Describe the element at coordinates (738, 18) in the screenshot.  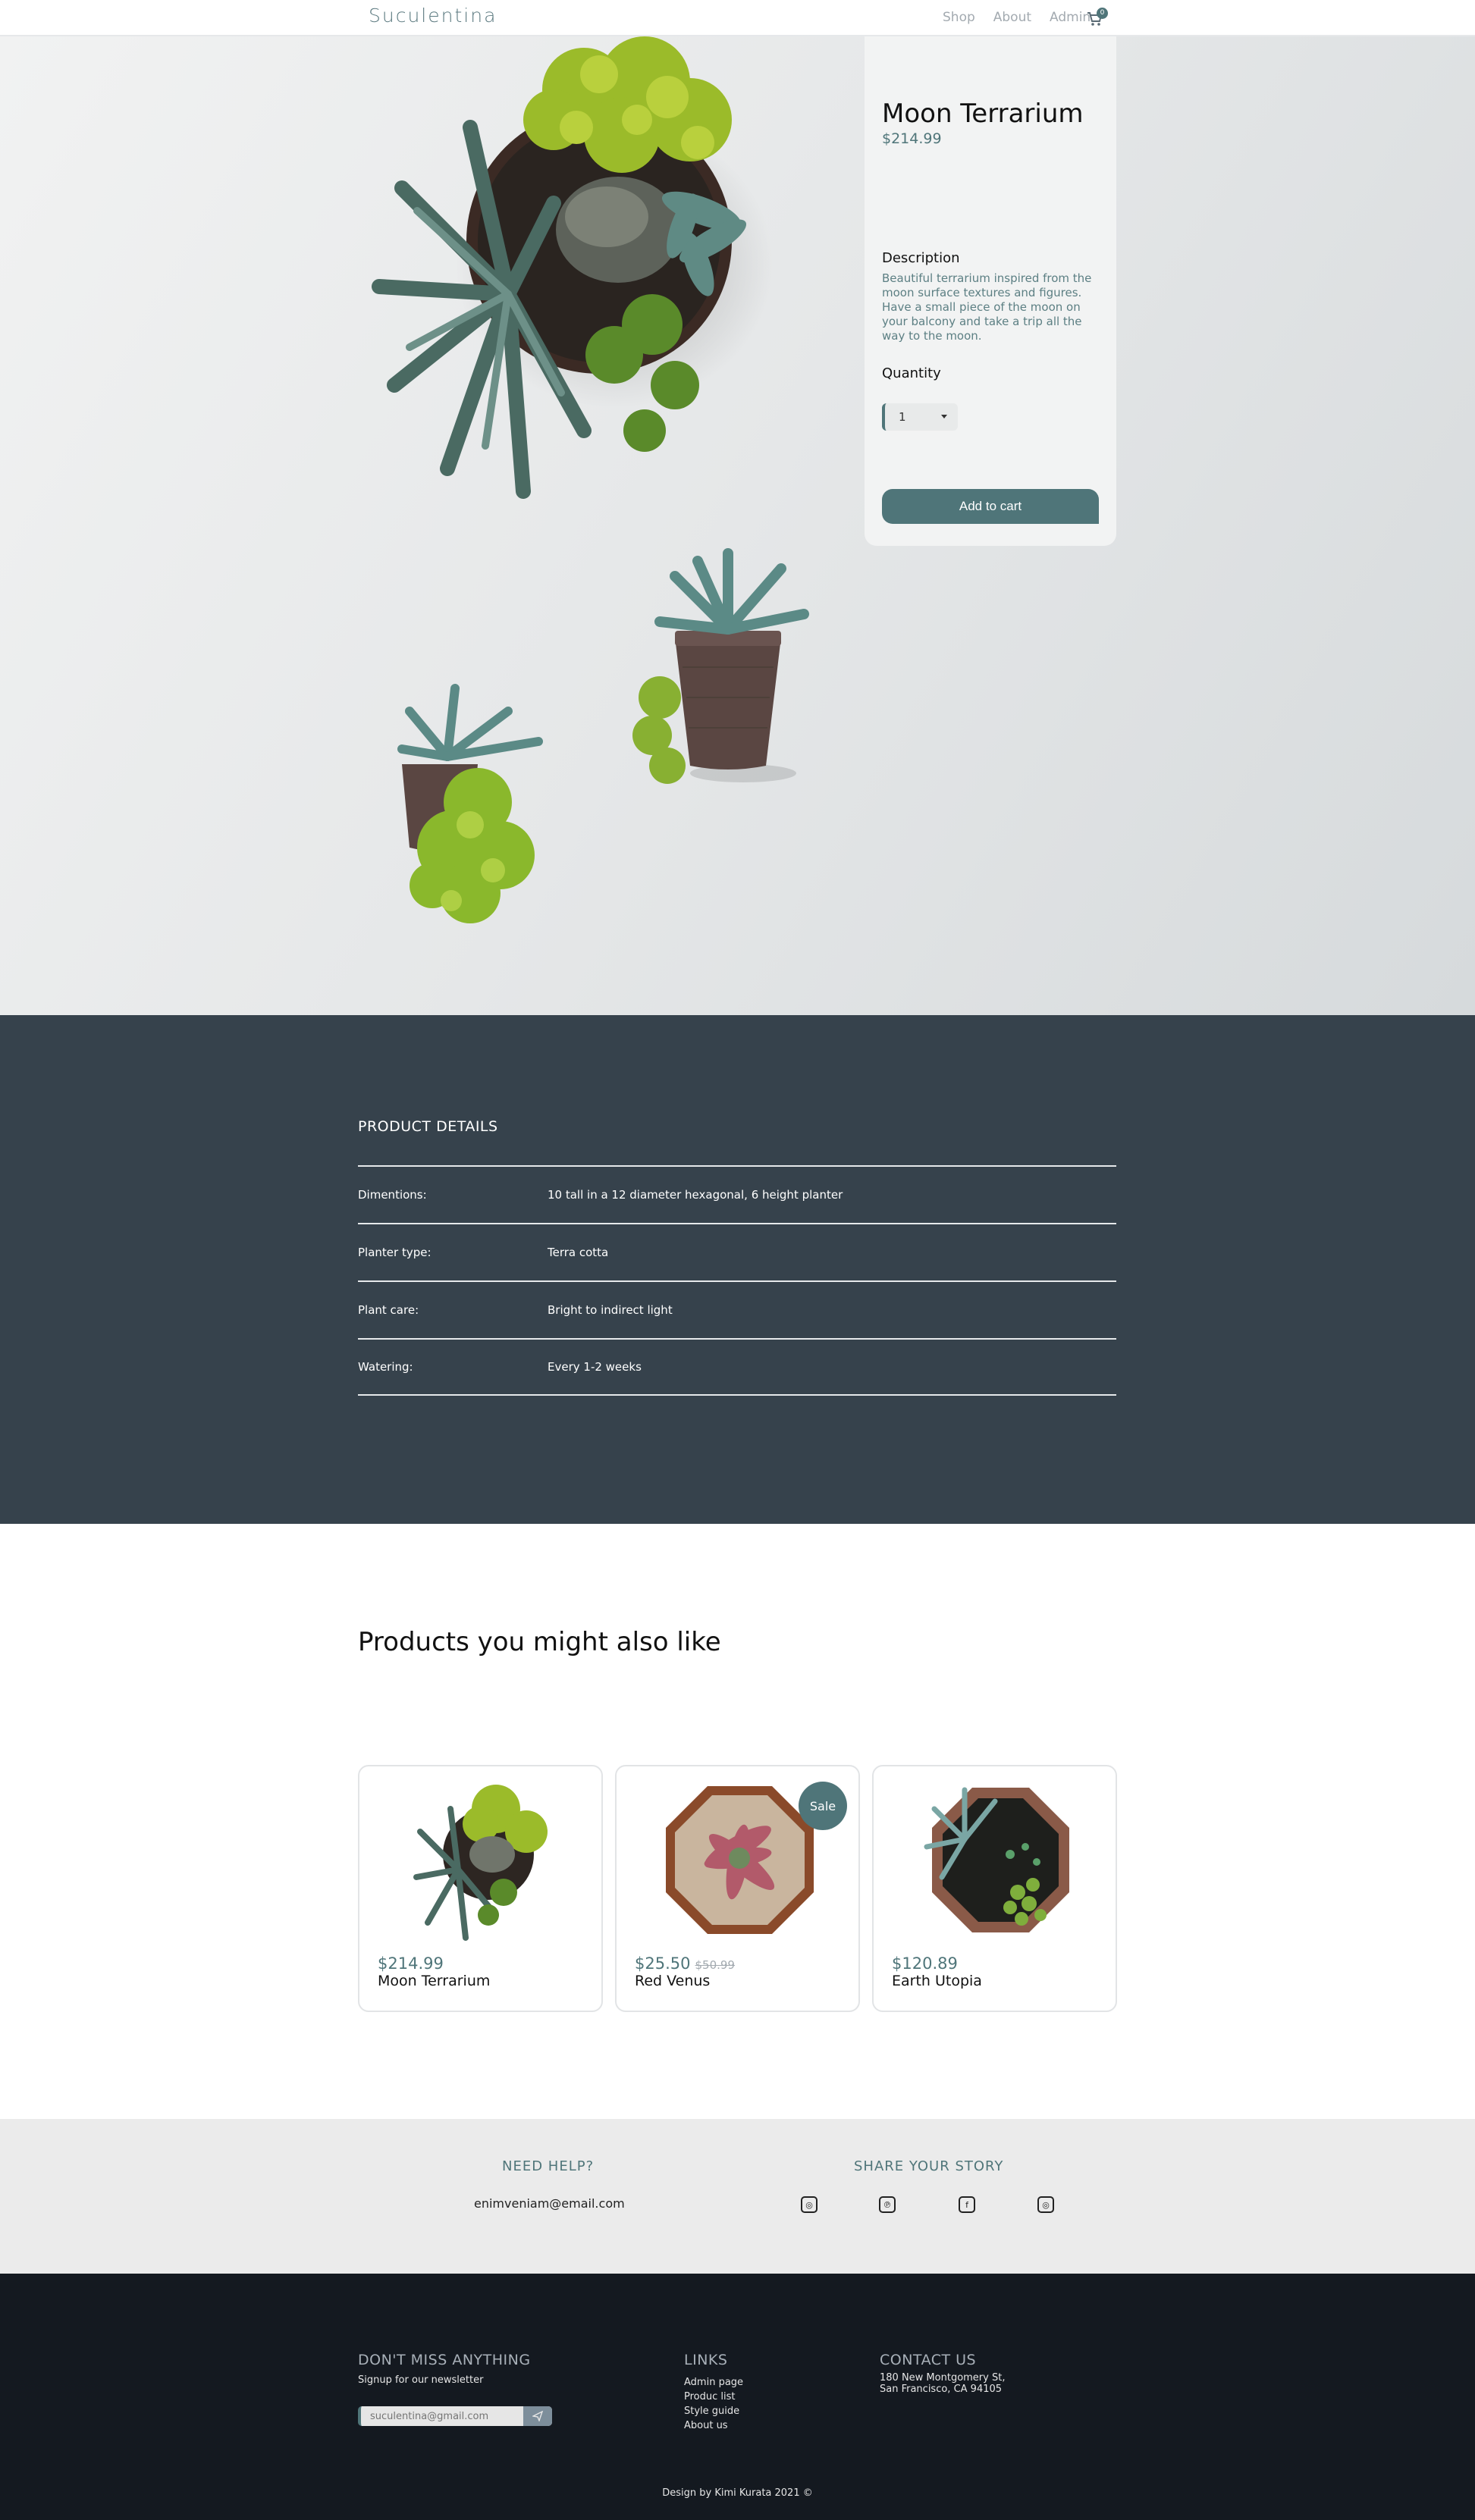
I see `top-navbar: Suculentina Shop About Admin 0` at that location.